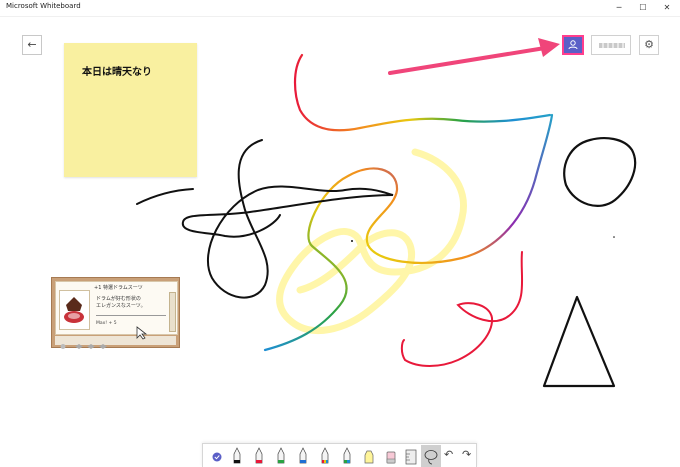  What do you see at coordinates (369, 456) in the screenshot?
I see `highlighter-icon` at bounding box center [369, 456].